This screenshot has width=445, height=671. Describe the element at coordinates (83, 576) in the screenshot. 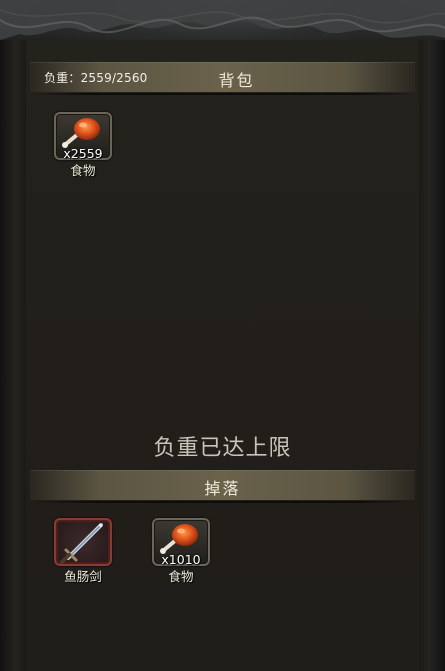

I see `item-name: 鱼肠剑` at that location.